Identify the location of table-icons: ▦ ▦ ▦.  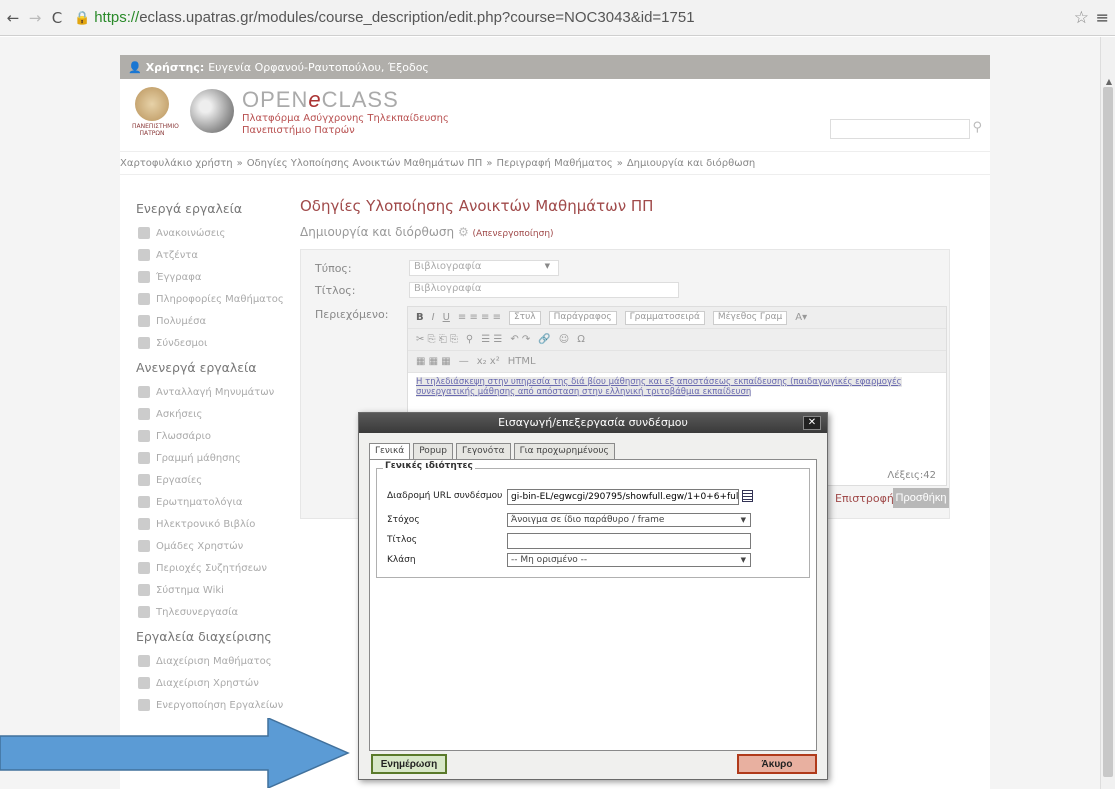
(433, 361).